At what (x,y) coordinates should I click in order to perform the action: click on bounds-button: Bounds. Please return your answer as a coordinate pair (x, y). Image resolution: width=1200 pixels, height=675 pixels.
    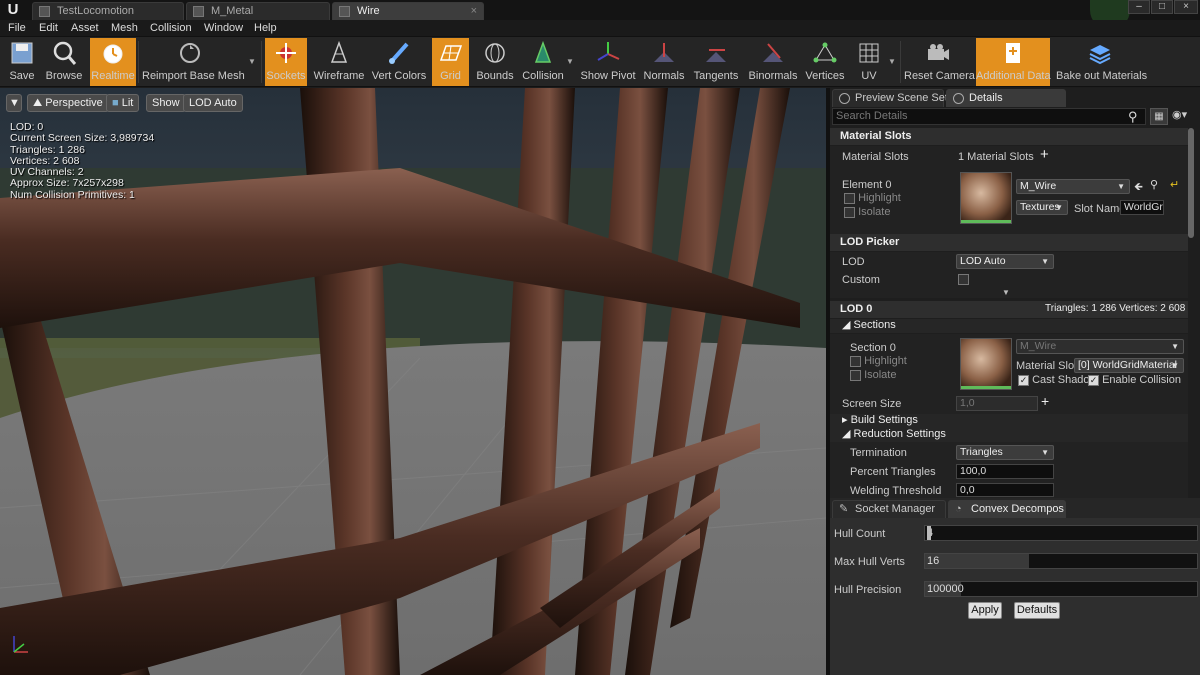
    Looking at the image, I should click on (495, 62).